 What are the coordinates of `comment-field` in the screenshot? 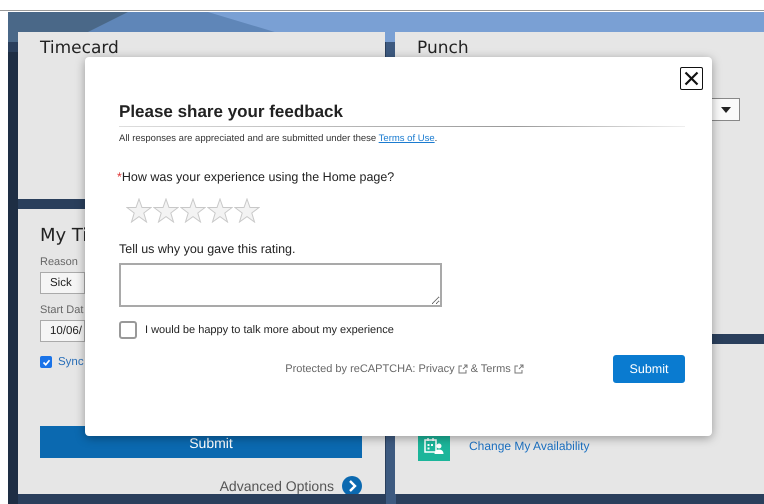 It's located at (280, 285).